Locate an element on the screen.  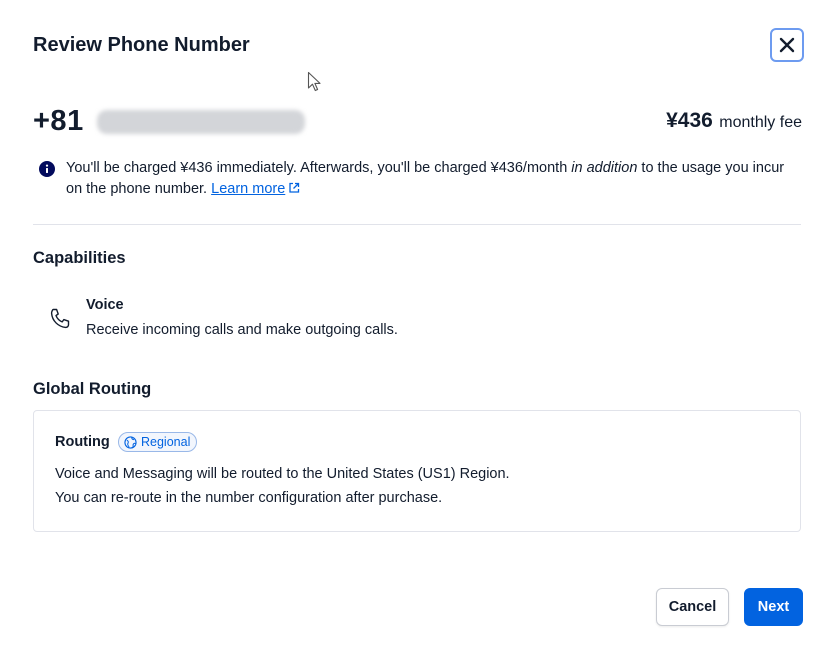
badge-label: Regional is located at coordinates (166, 442).